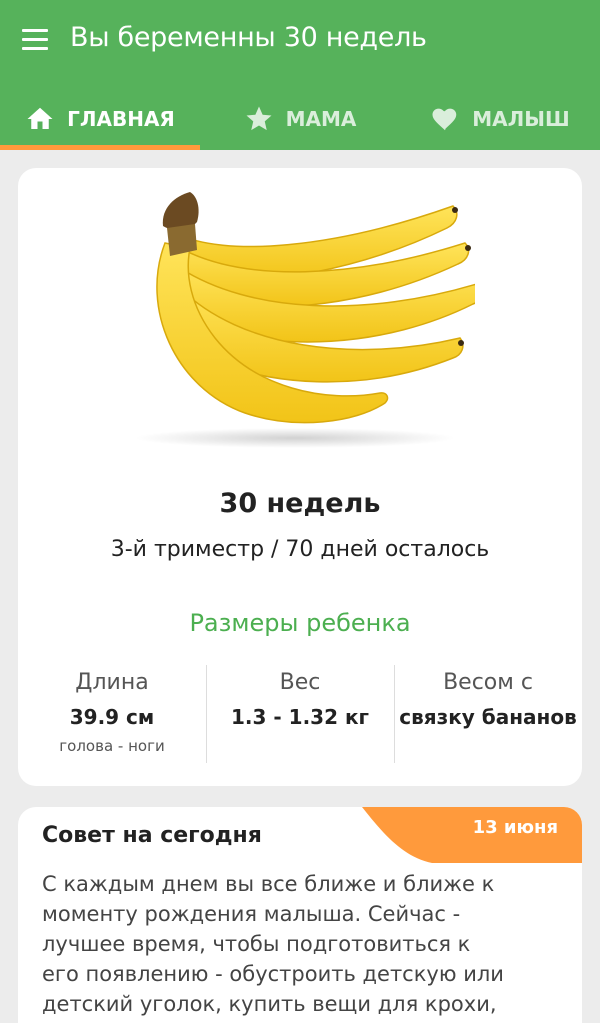 This screenshot has width=600, height=1023. Describe the element at coordinates (521, 119) in the screenshot. I see `tab-baby-label: МАЛЫШ` at that location.